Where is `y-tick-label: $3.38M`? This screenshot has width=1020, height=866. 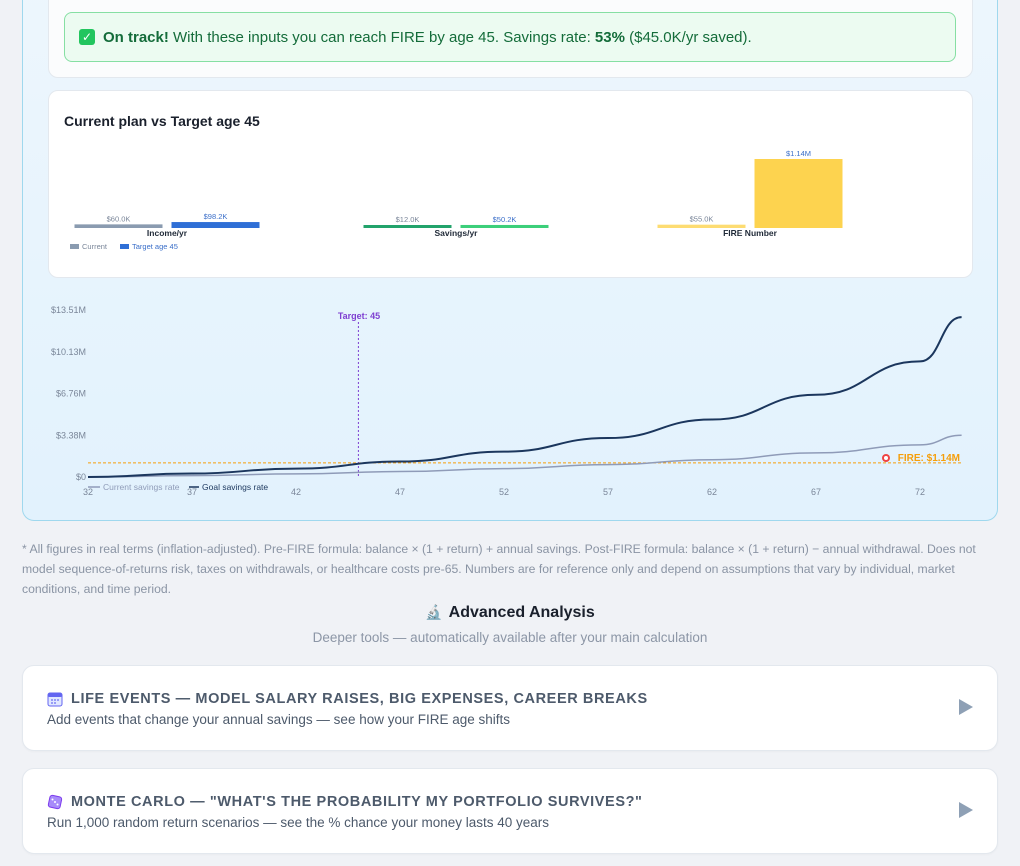 y-tick-label: $3.38M is located at coordinates (71, 435).